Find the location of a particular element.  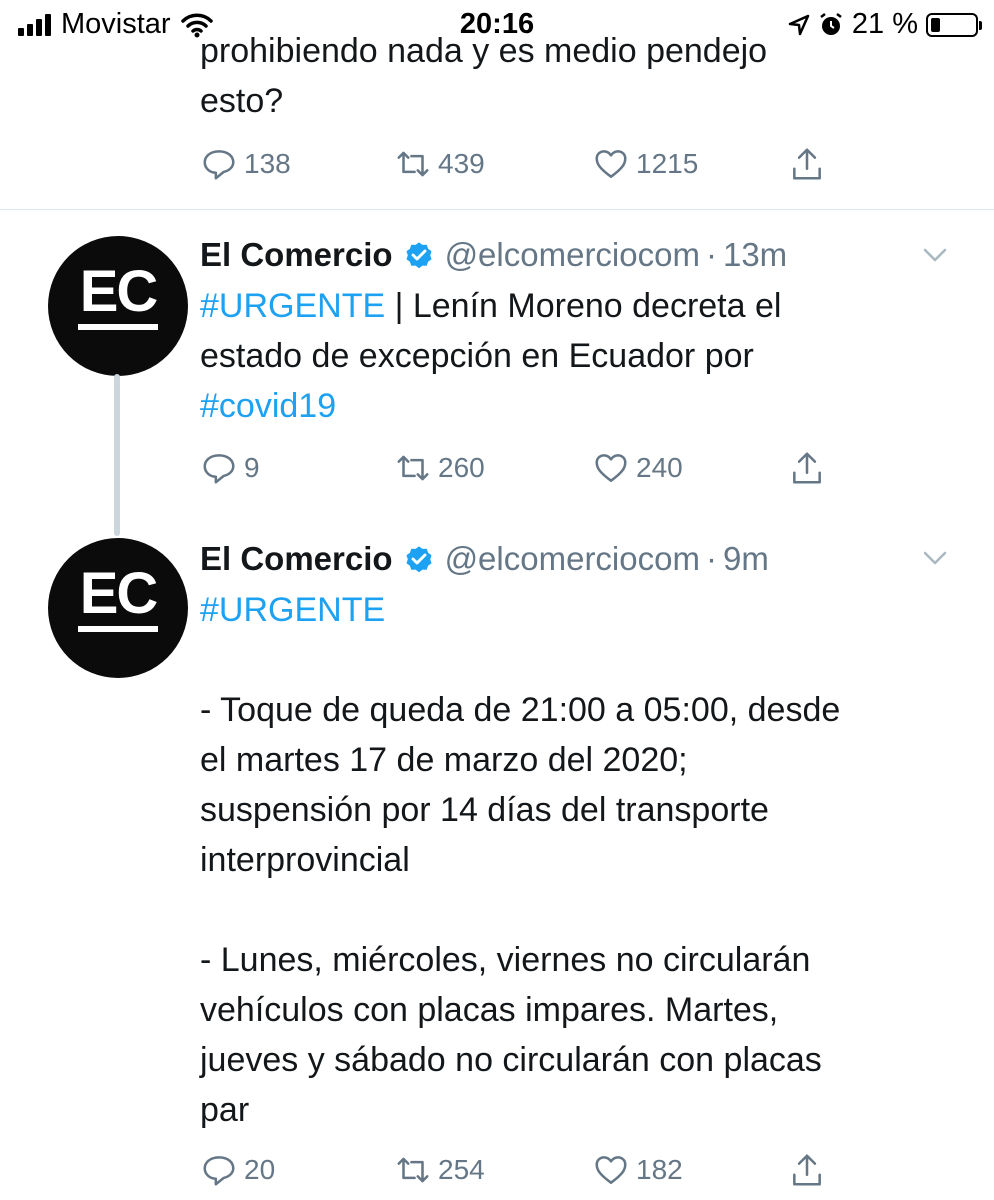

tweet-line: #URGENTE is located at coordinates (585, 610).